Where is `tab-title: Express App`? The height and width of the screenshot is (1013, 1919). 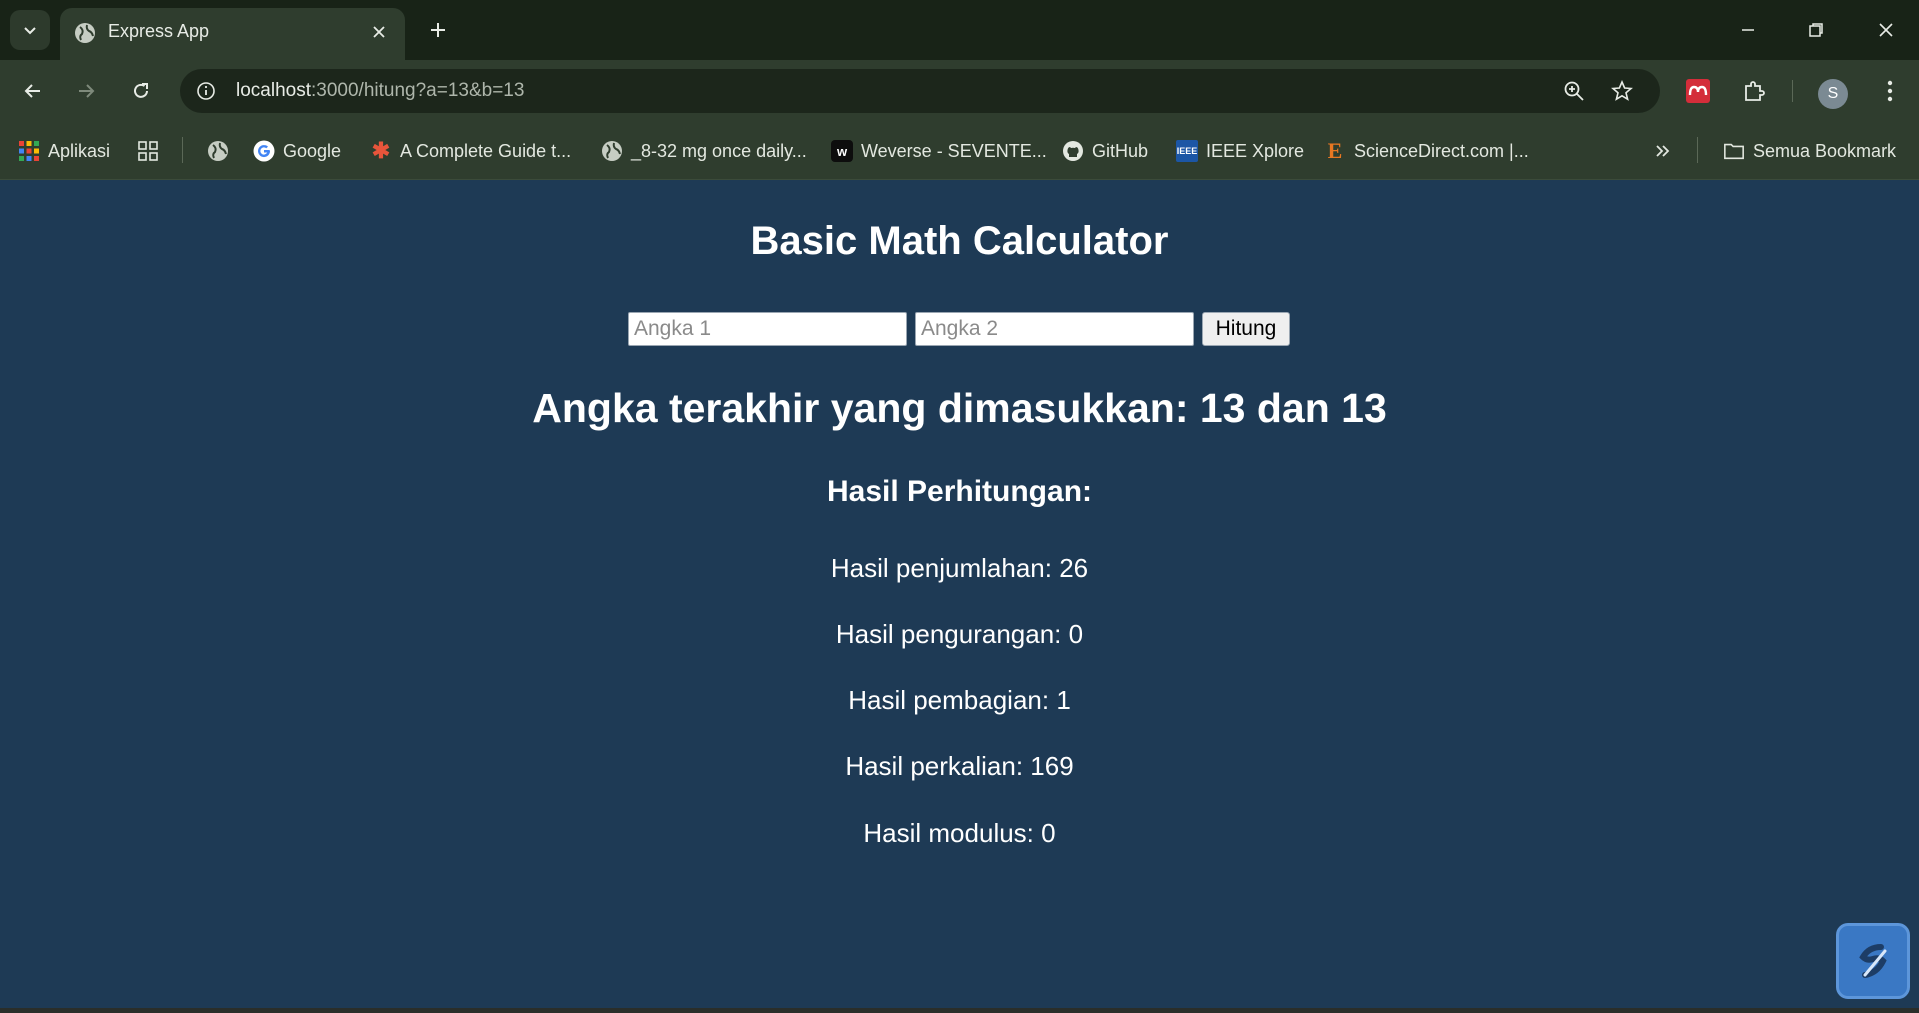
tab-title: Express App is located at coordinates (159, 31).